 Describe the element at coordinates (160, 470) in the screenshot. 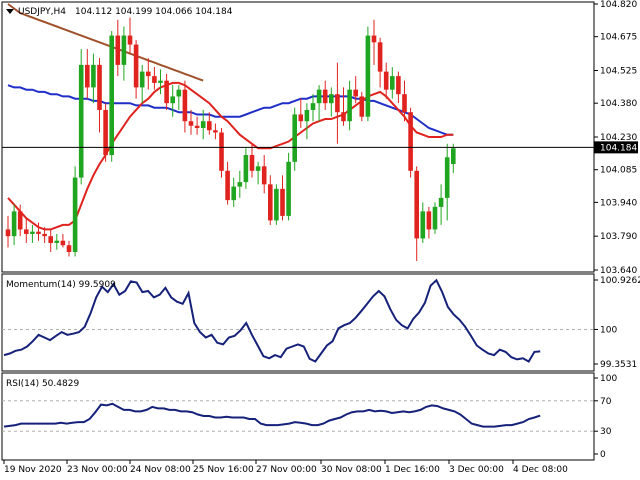

I see `time-tick-label: 24 Nov 08:00` at that location.